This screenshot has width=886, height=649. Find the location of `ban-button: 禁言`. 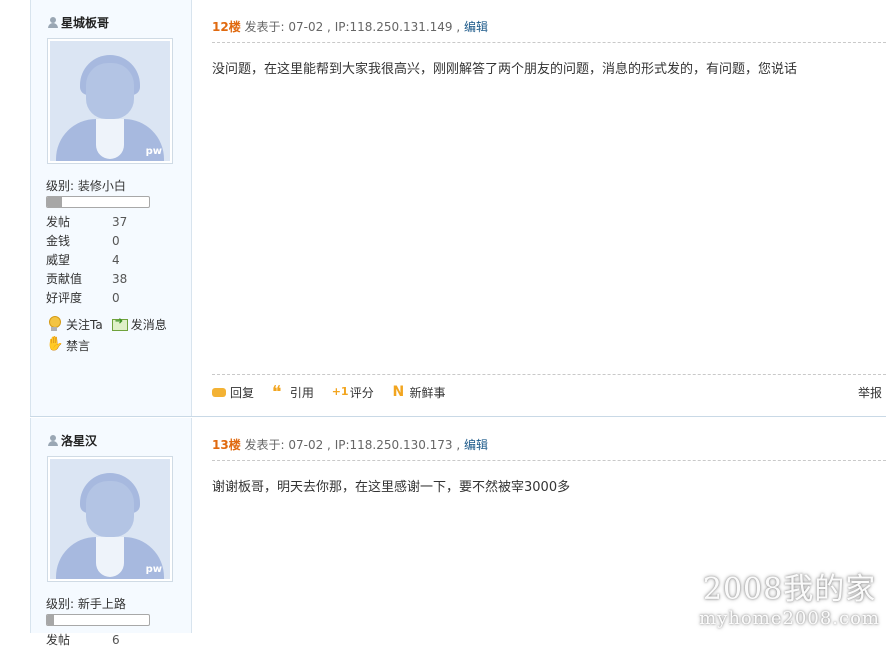

ban-button: 禁言 is located at coordinates (68, 345).